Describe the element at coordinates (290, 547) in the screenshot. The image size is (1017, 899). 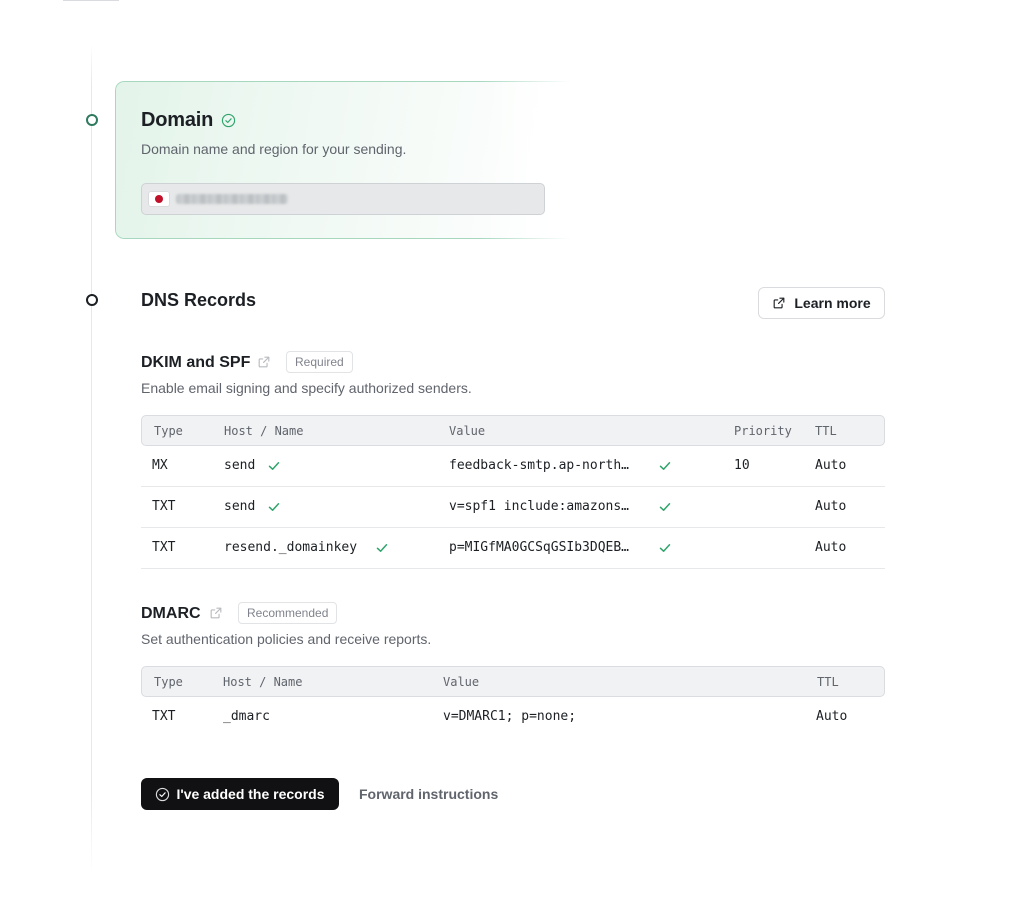
I see `record-host: resend._domainkey` at that location.